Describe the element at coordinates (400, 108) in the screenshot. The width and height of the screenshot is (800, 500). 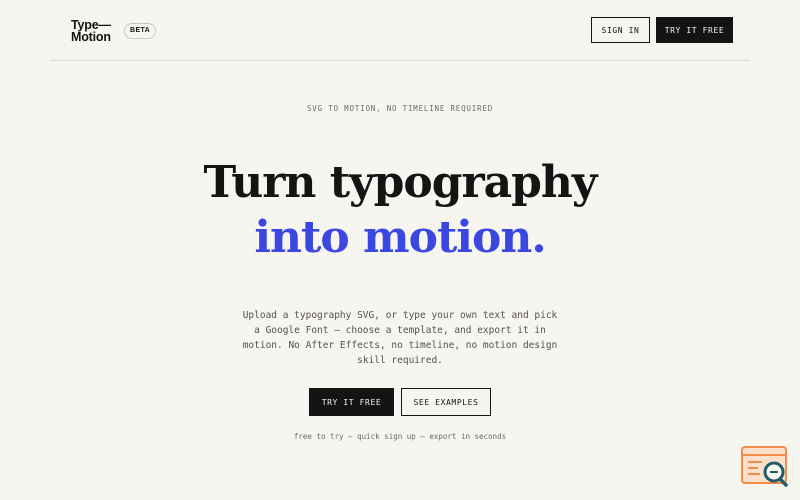
I see `hero-eyebrow: SVG TO MOTION, NO TIMELINE REQUIRED` at that location.